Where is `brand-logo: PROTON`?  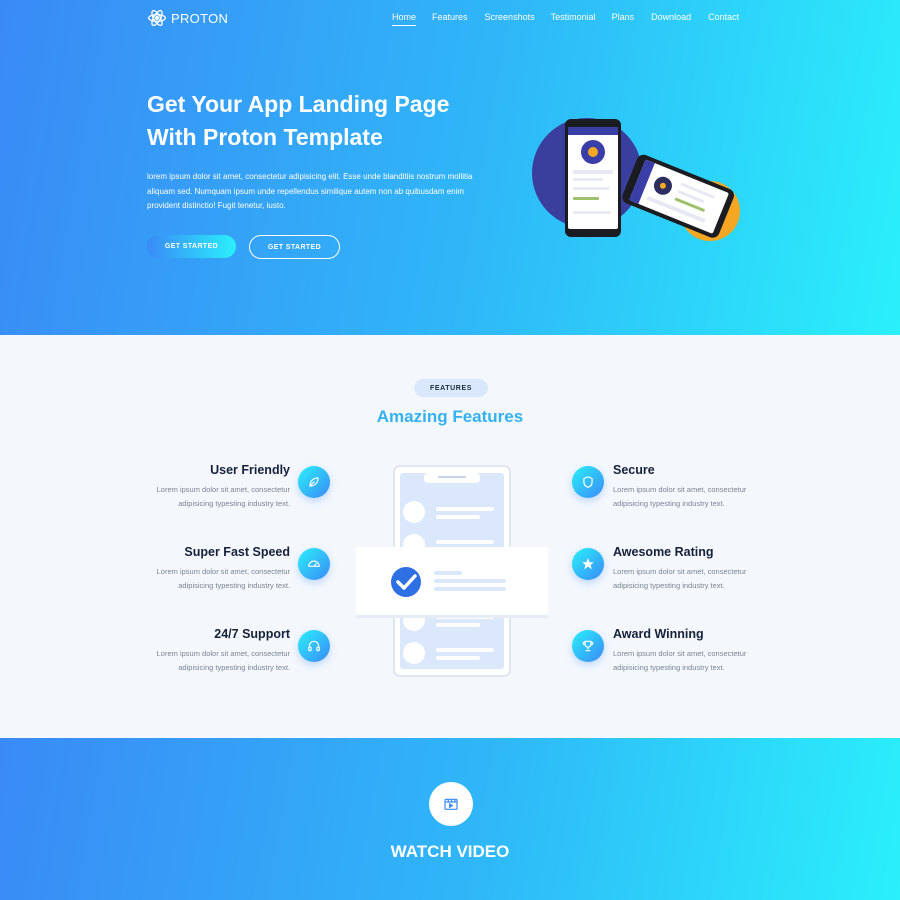
brand-logo: PROTON is located at coordinates (187, 18).